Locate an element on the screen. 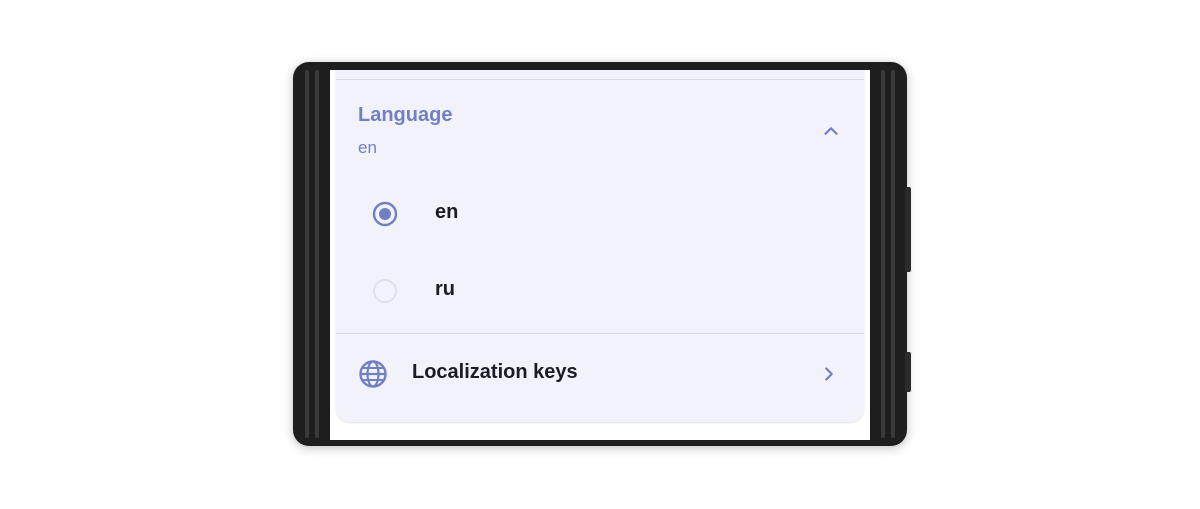  language-selected-value: en is located at coordinates (367, 147).